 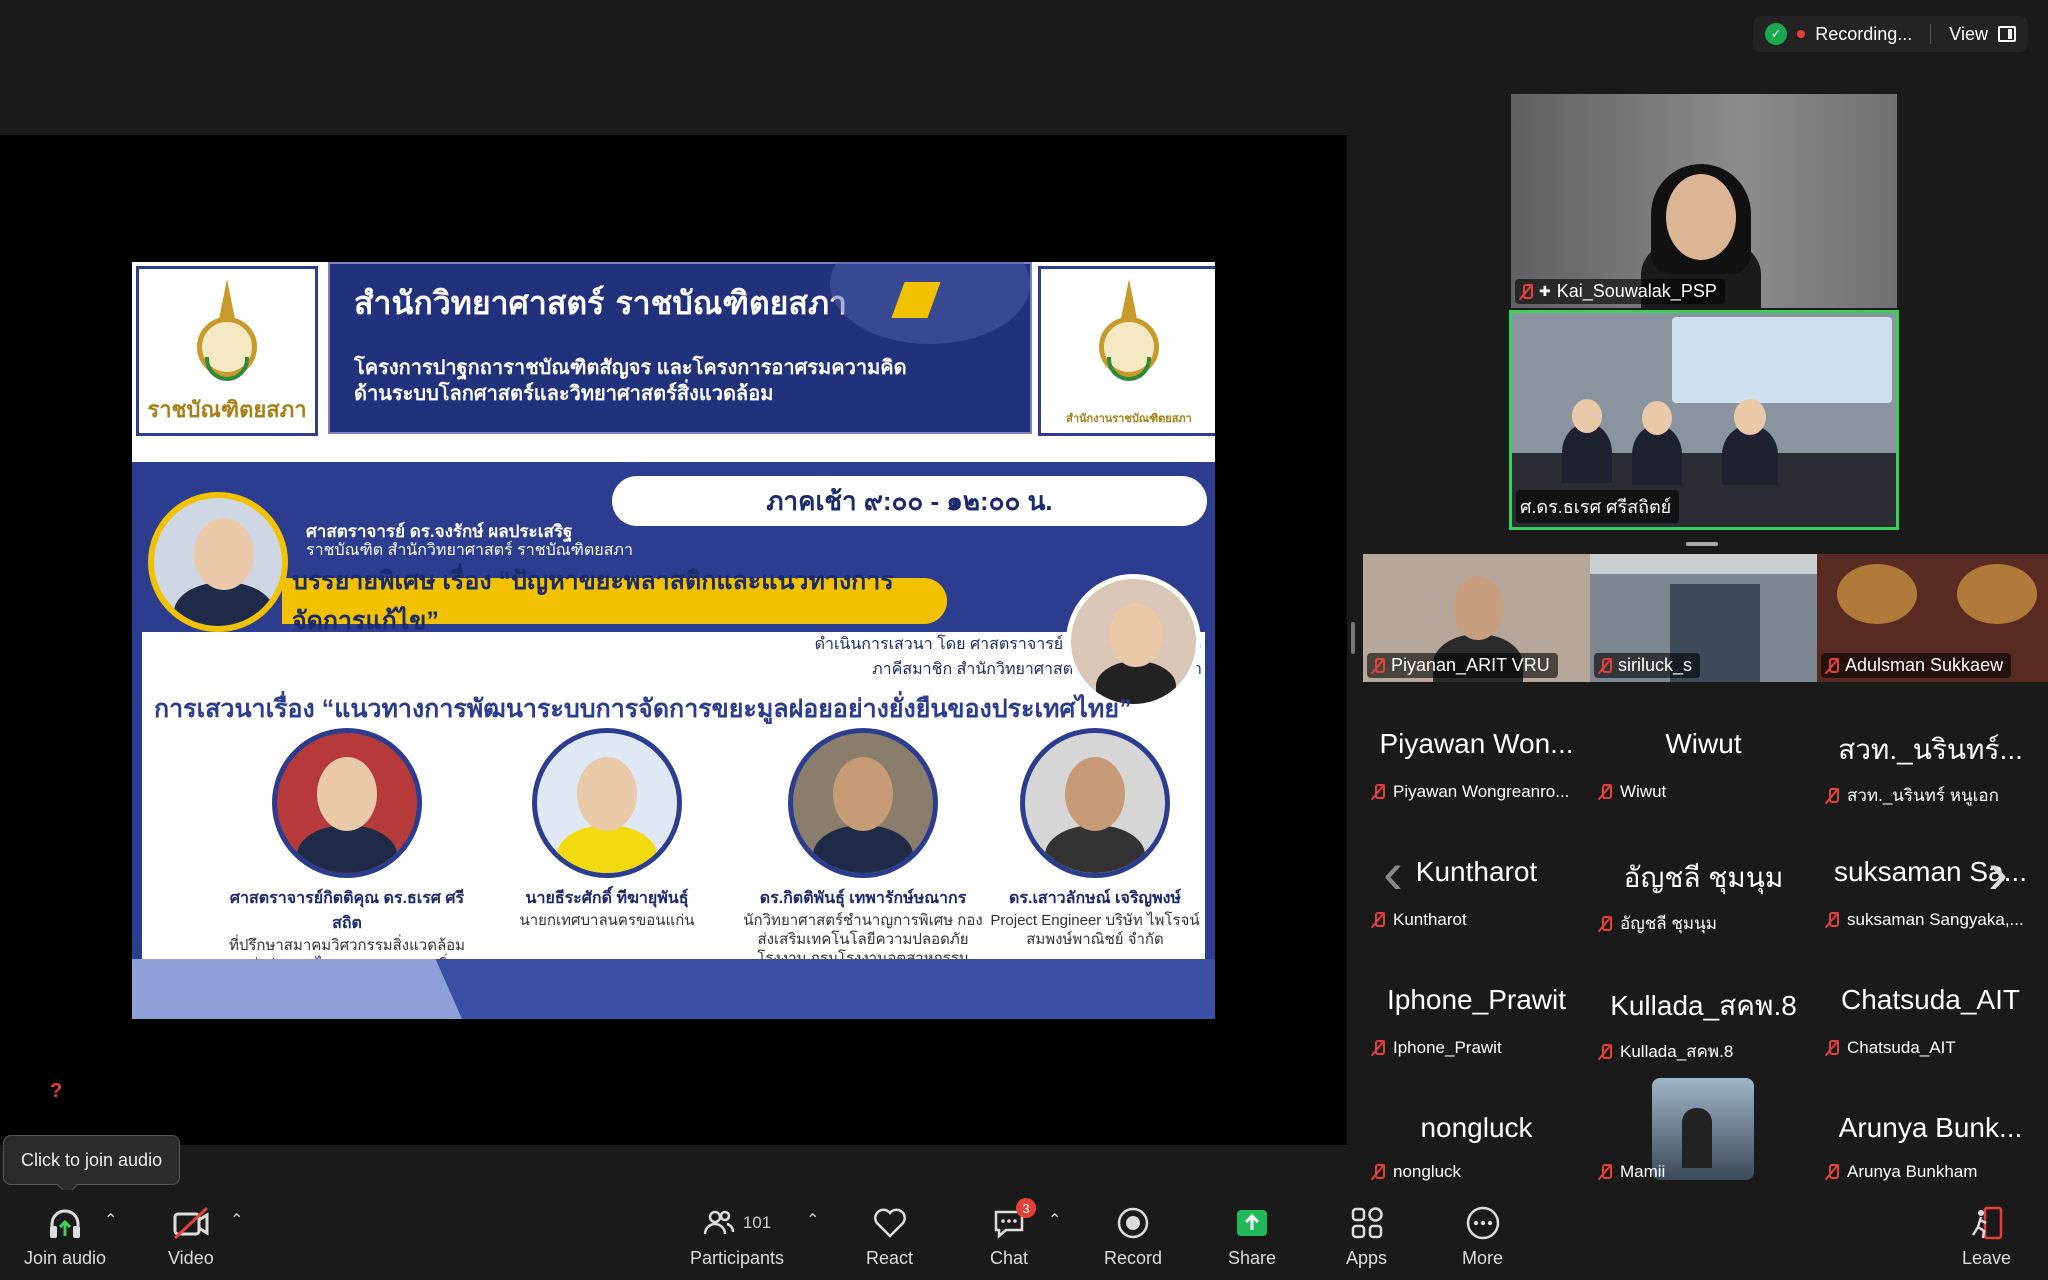 What do you see at coordinates (1987, 1223) in the screenshot?
I see `leave-icon` at bounding box center [1987, 1223].